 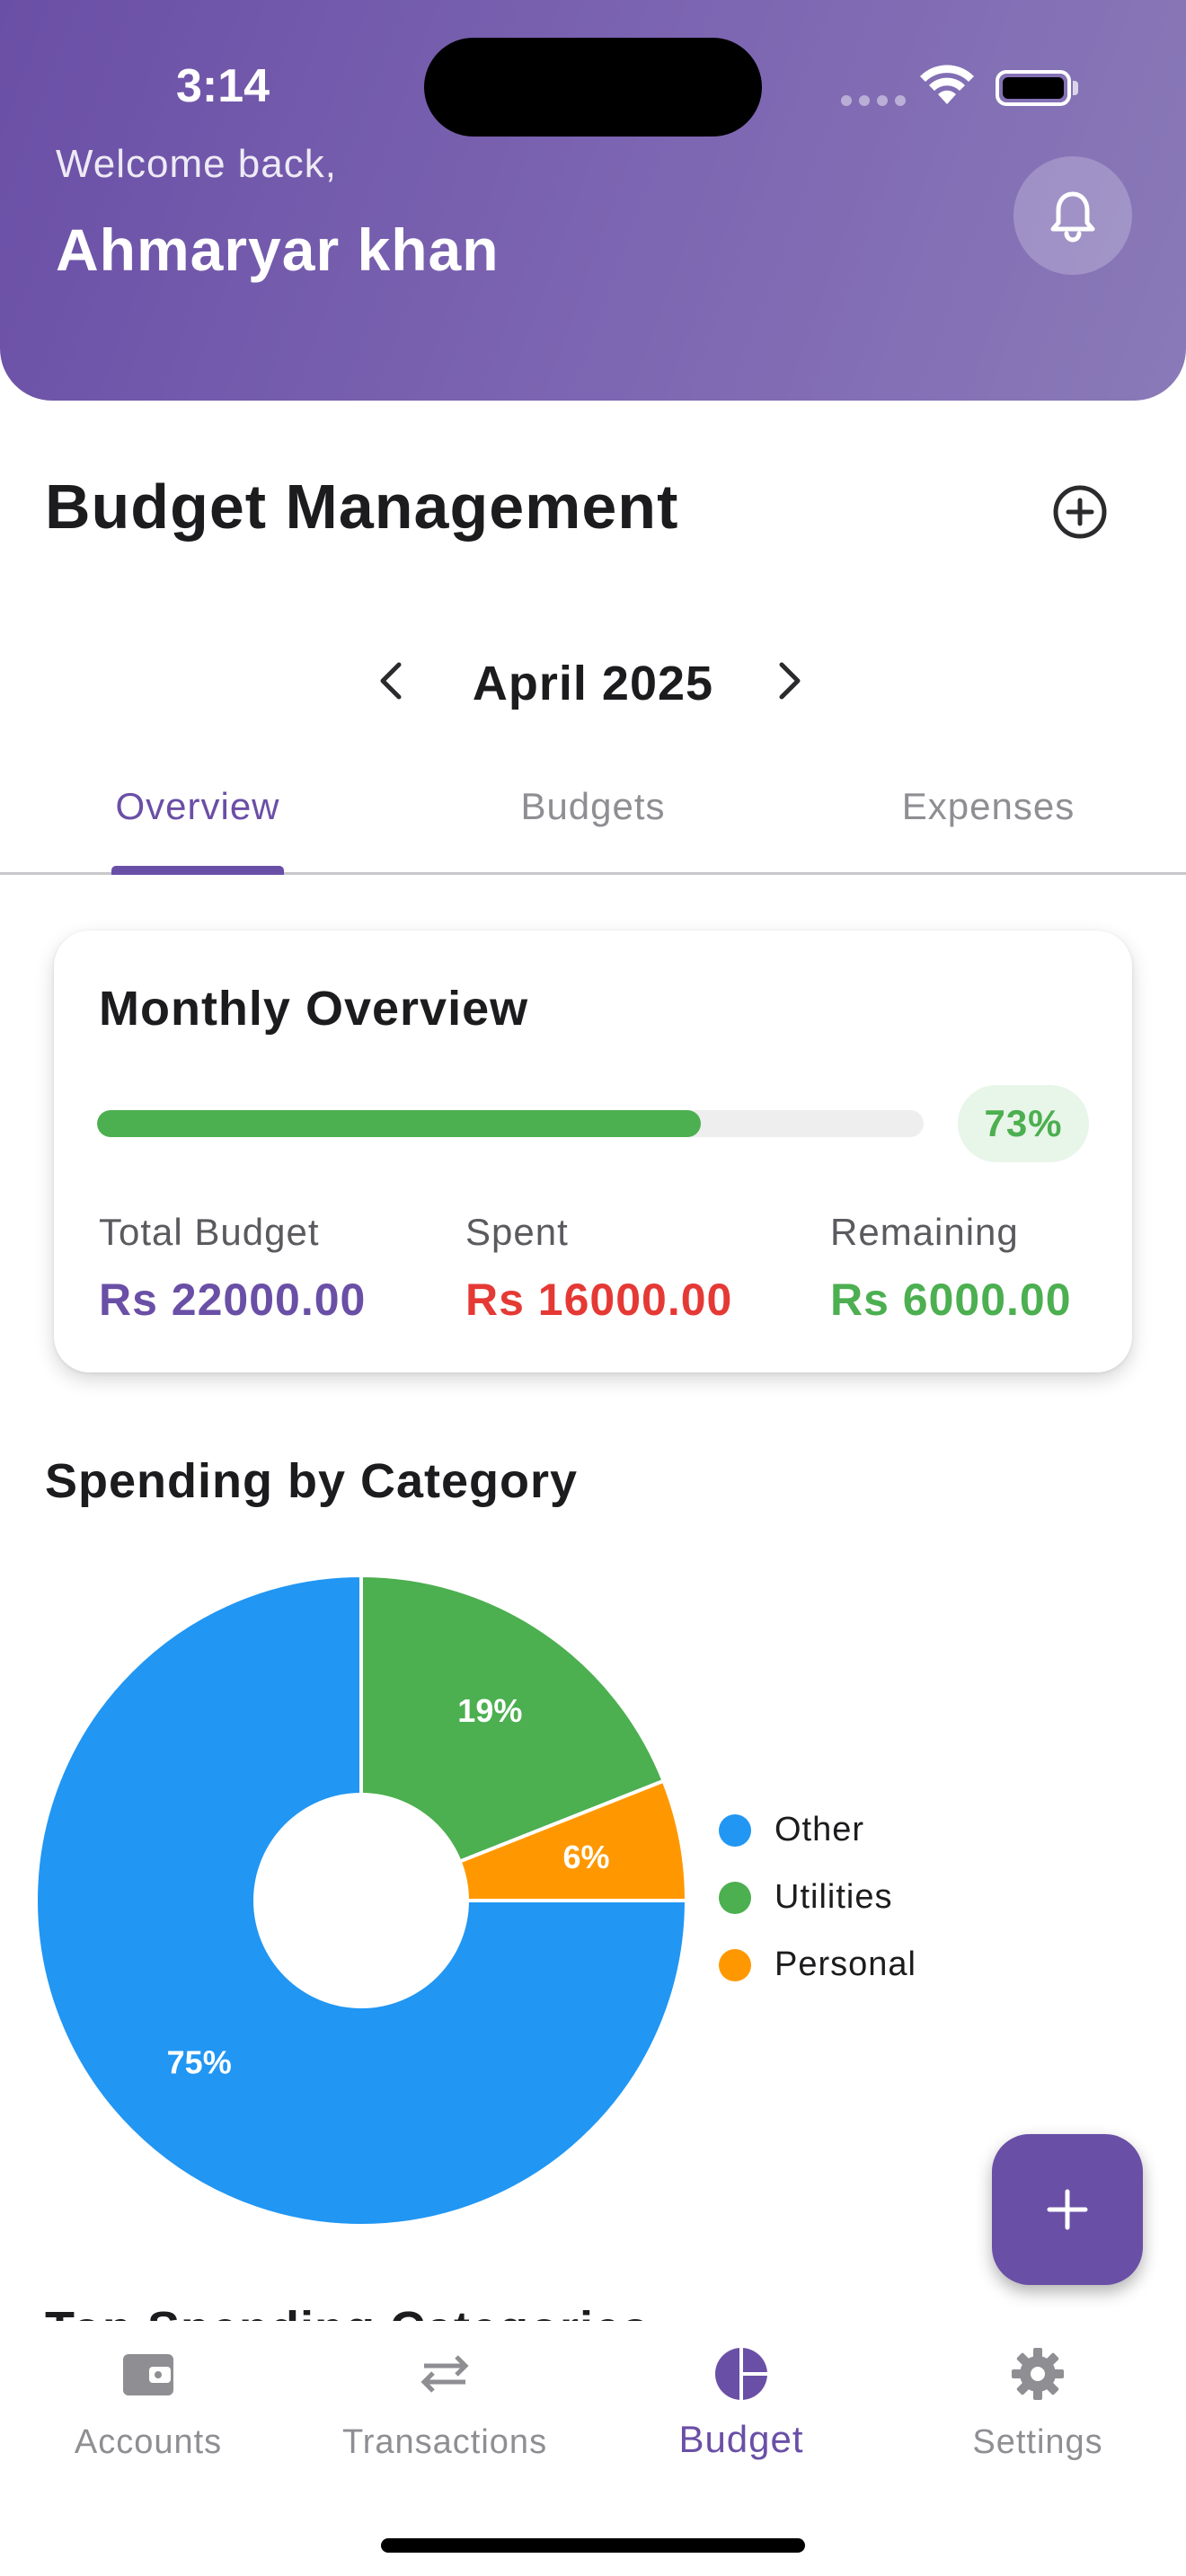 I want to click on nav-transactions: Transactions, so click(x=444, y=2401).